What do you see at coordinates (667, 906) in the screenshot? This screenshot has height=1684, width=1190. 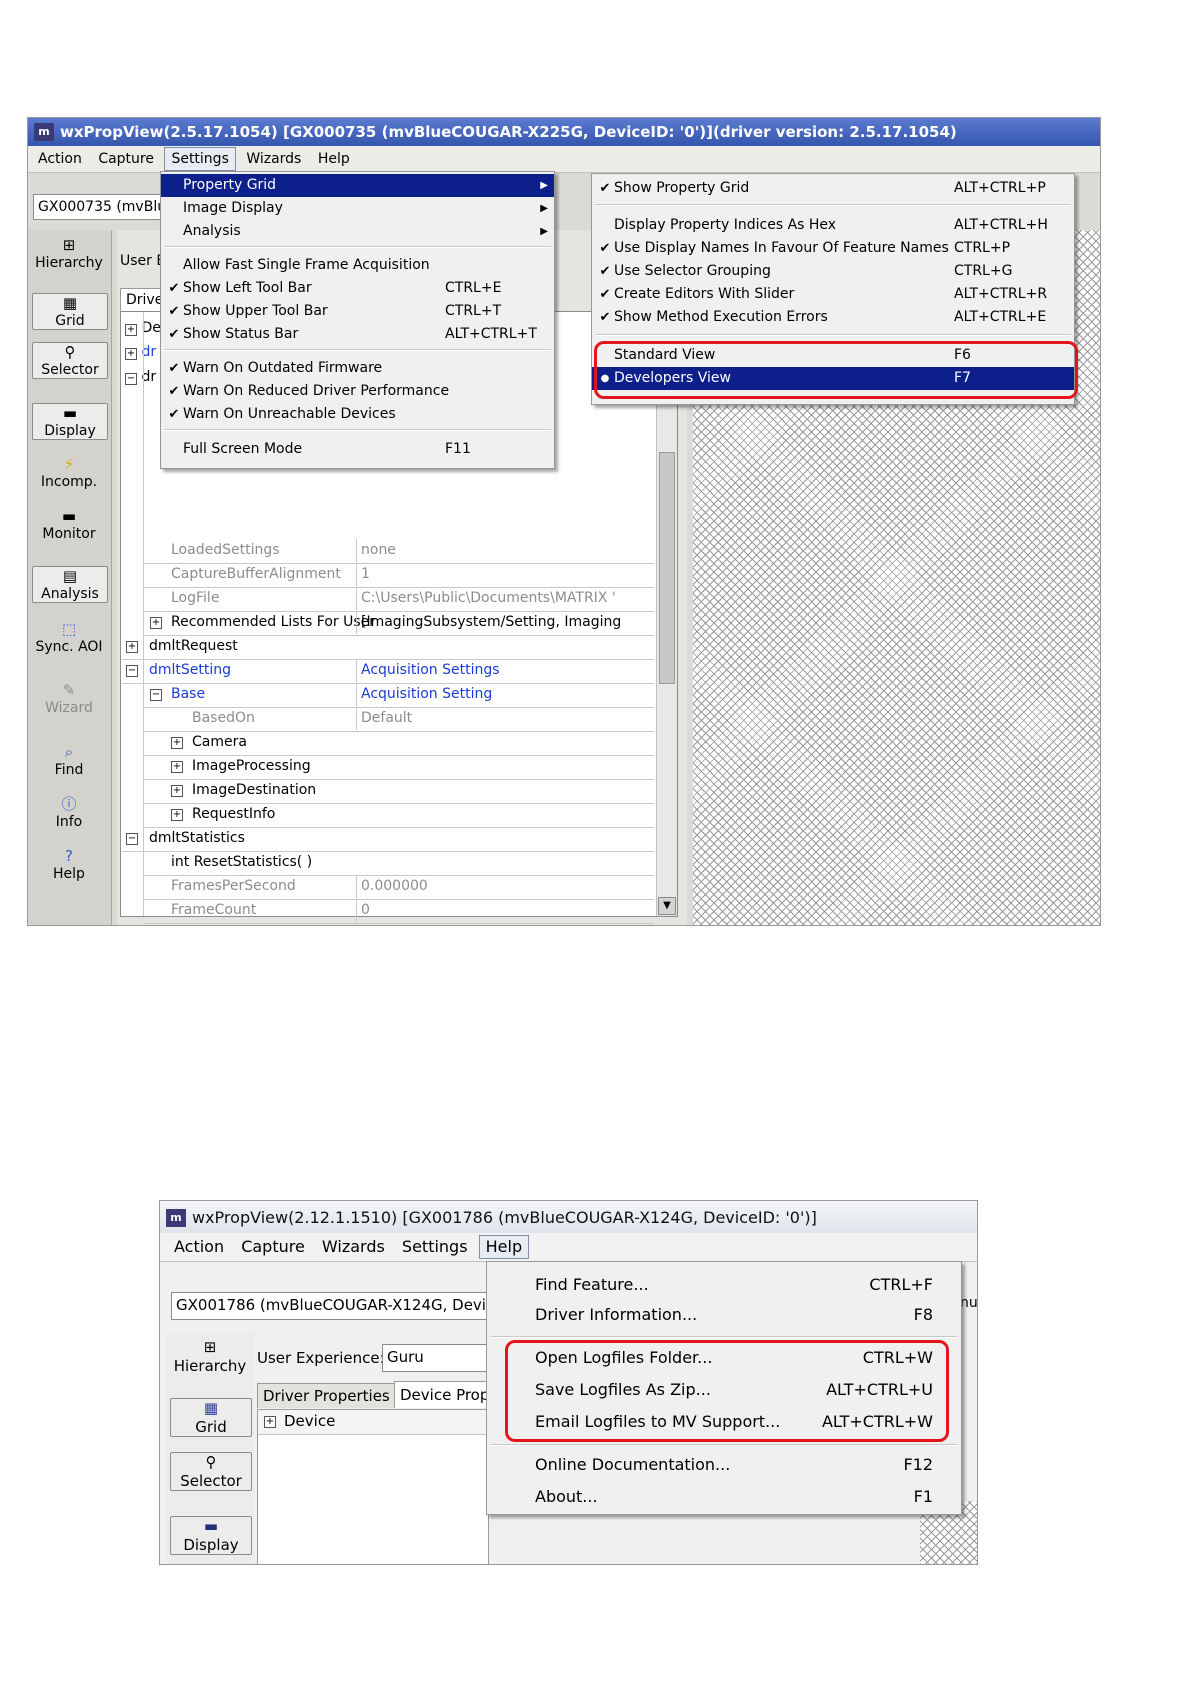 I see `scroll-down-icon: ▼` at bounding box center [667, 906].